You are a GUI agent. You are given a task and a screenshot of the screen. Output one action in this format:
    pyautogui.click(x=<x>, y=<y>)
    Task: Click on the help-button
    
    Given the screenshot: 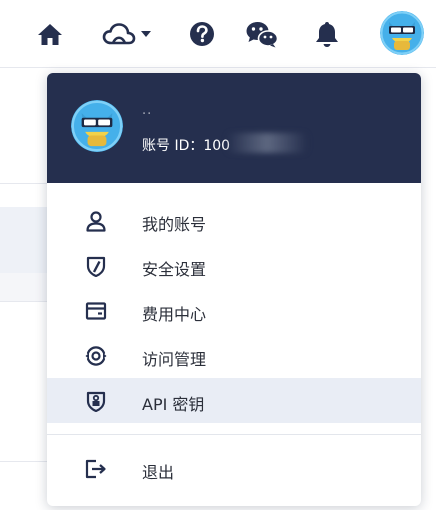 What is the action you would take?
    pyautogui.click(x=202, y=34)
    